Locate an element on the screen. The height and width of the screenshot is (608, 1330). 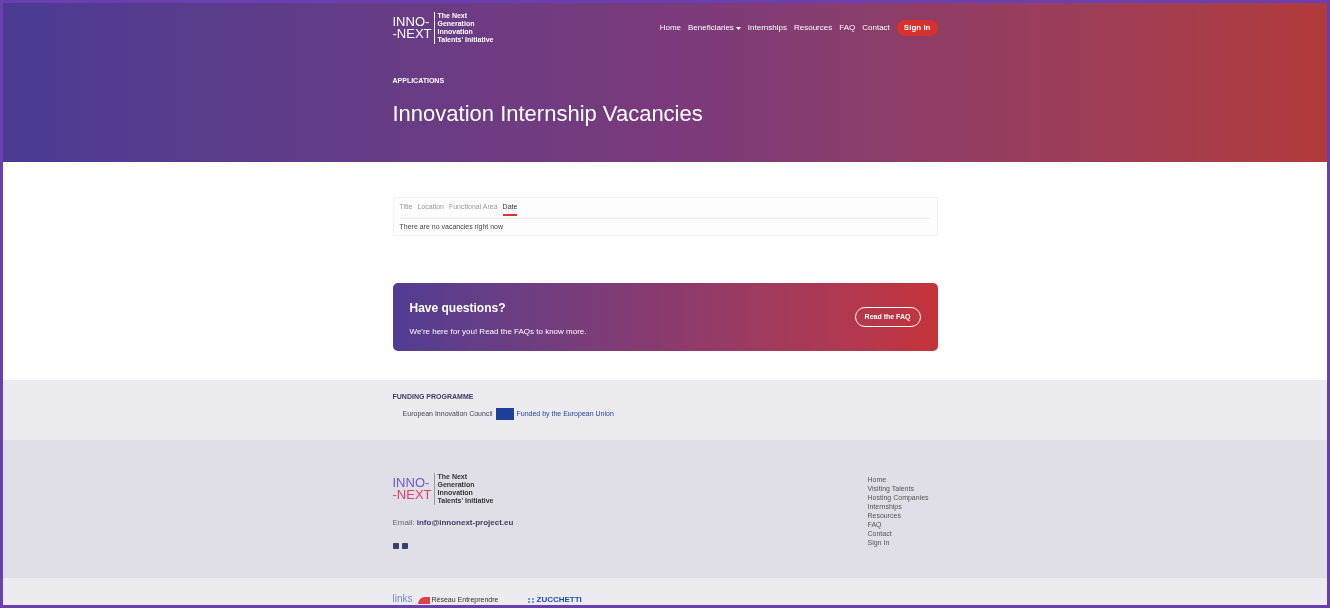
email-link: info@innonext-project.eu is located at coordinates (465, 523).